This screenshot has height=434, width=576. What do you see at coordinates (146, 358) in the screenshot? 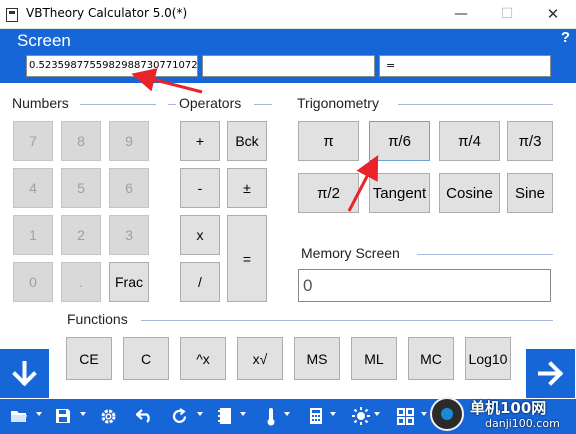
I see `clear-button: C` at bounding box center [146, 358].